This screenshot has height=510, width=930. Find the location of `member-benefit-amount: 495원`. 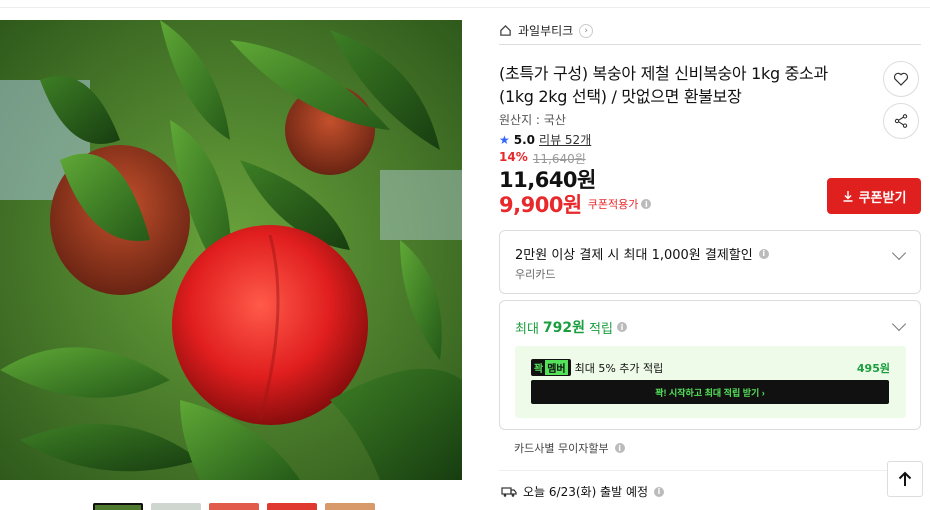

member-benefit-amount: 495원 is located at coordinates (873, 368).